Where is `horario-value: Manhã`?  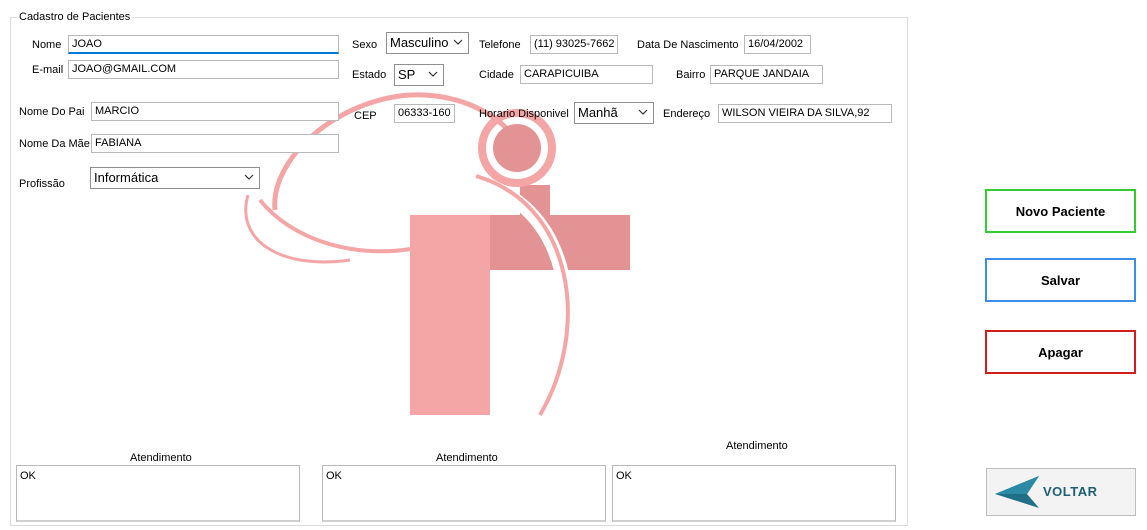 horario-value: Manhã is located at coordinates (598, 112).